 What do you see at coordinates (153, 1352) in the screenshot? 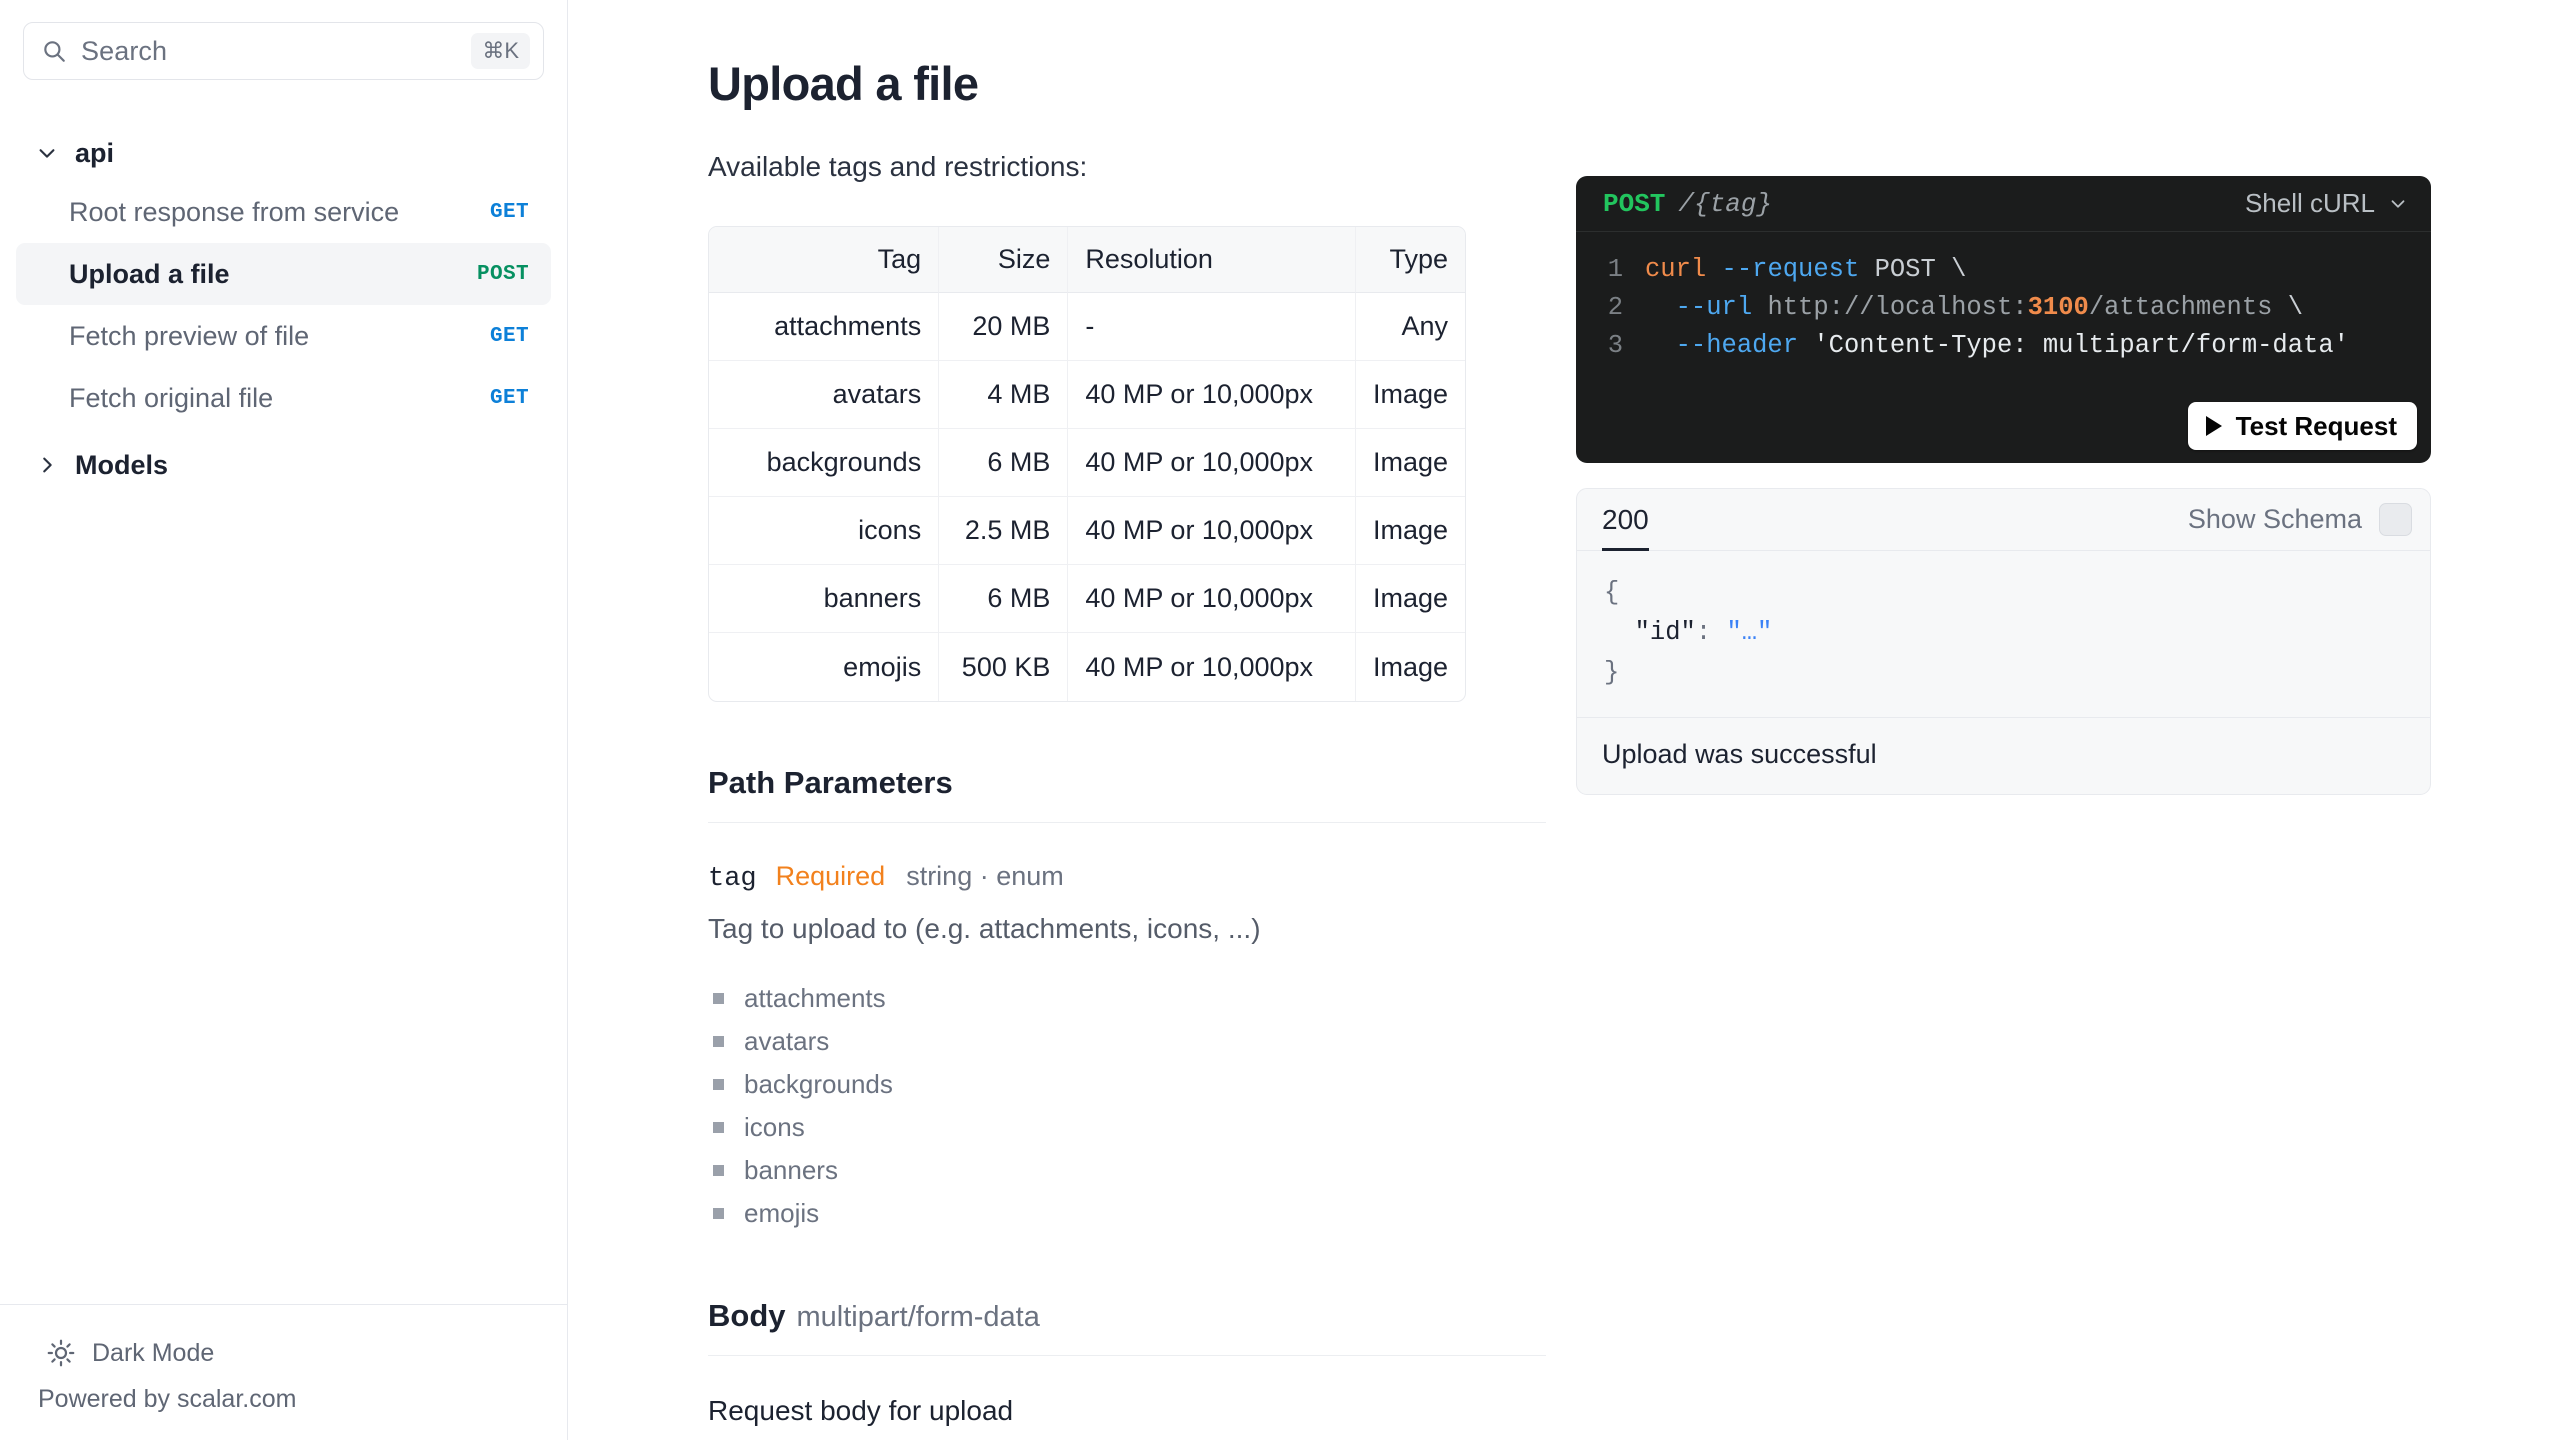
I see `dark-mode-label: Dark Mode` at bounding box center [153, 1352].